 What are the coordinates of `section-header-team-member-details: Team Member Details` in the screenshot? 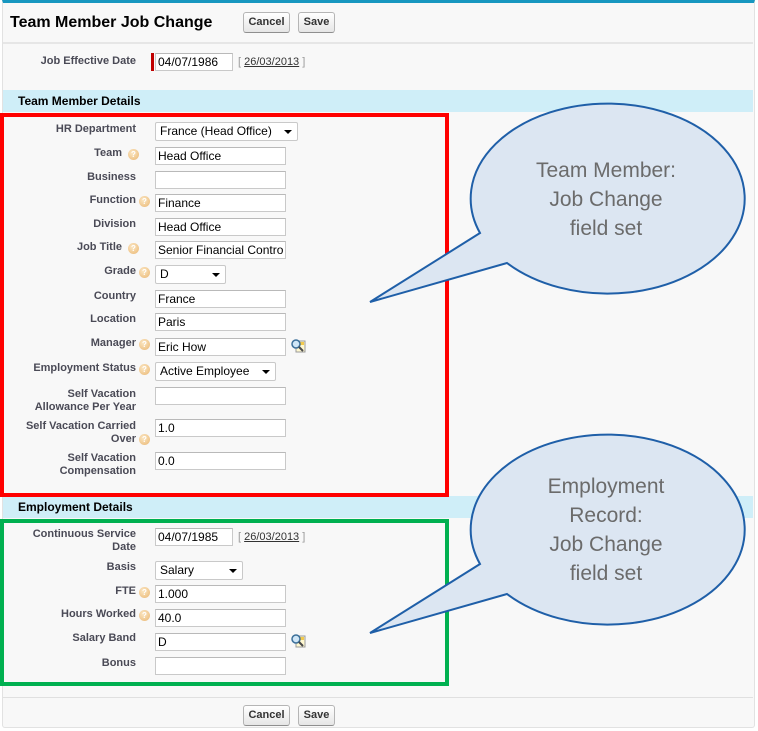 It's located at (378, 101).